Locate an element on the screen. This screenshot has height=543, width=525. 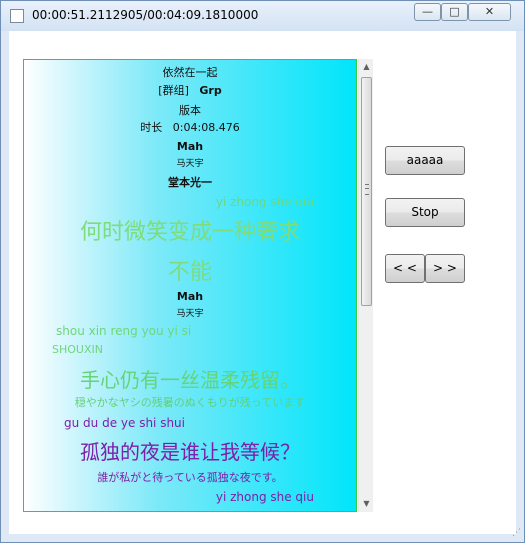
stop-button: Stop is located at coordinates (425, 212).